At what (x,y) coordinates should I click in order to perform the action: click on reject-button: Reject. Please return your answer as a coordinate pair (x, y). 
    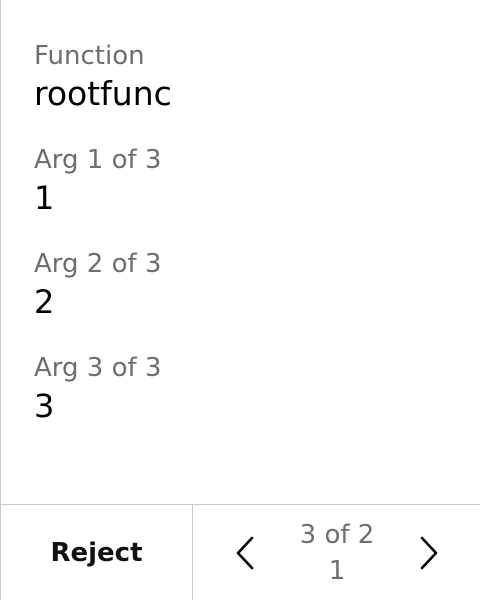
    Looking at the image, I should click on (97, 552).